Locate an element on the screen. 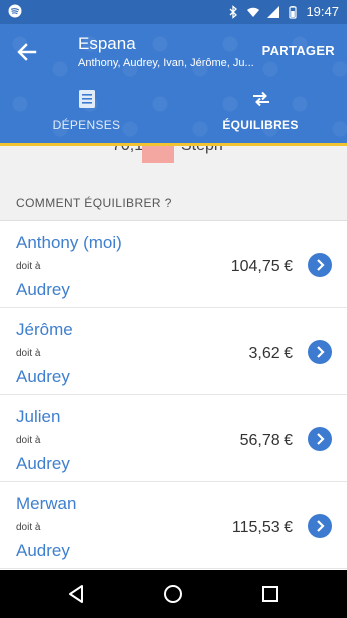 The width and height of the screenshot is (347, 618). system-nav-bar is located at coordinates (173, 594).